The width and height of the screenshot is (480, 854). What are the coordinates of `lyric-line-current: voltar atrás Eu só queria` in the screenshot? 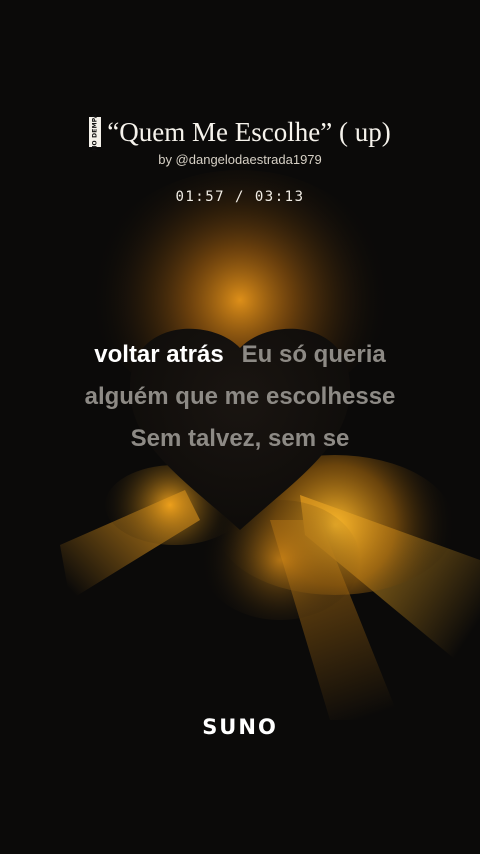 It's located at (240, 355).